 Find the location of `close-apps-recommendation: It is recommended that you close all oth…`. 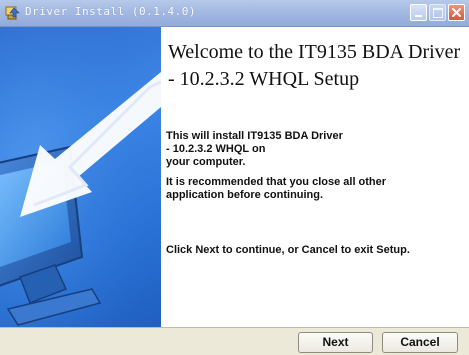

close-apps-recommendation: It is recommended that you close all oth… is located at coordinates (316, 189).